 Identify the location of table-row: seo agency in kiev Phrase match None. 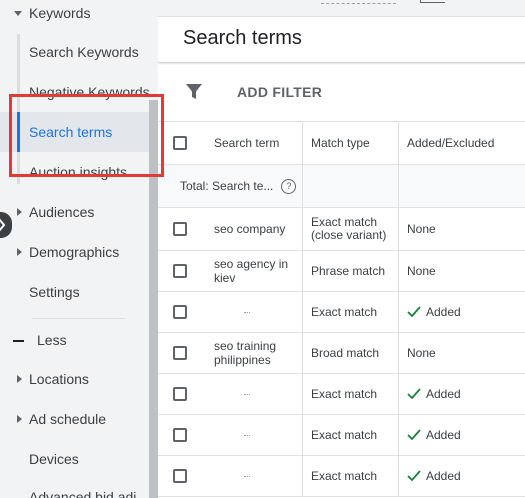
(341, 271).